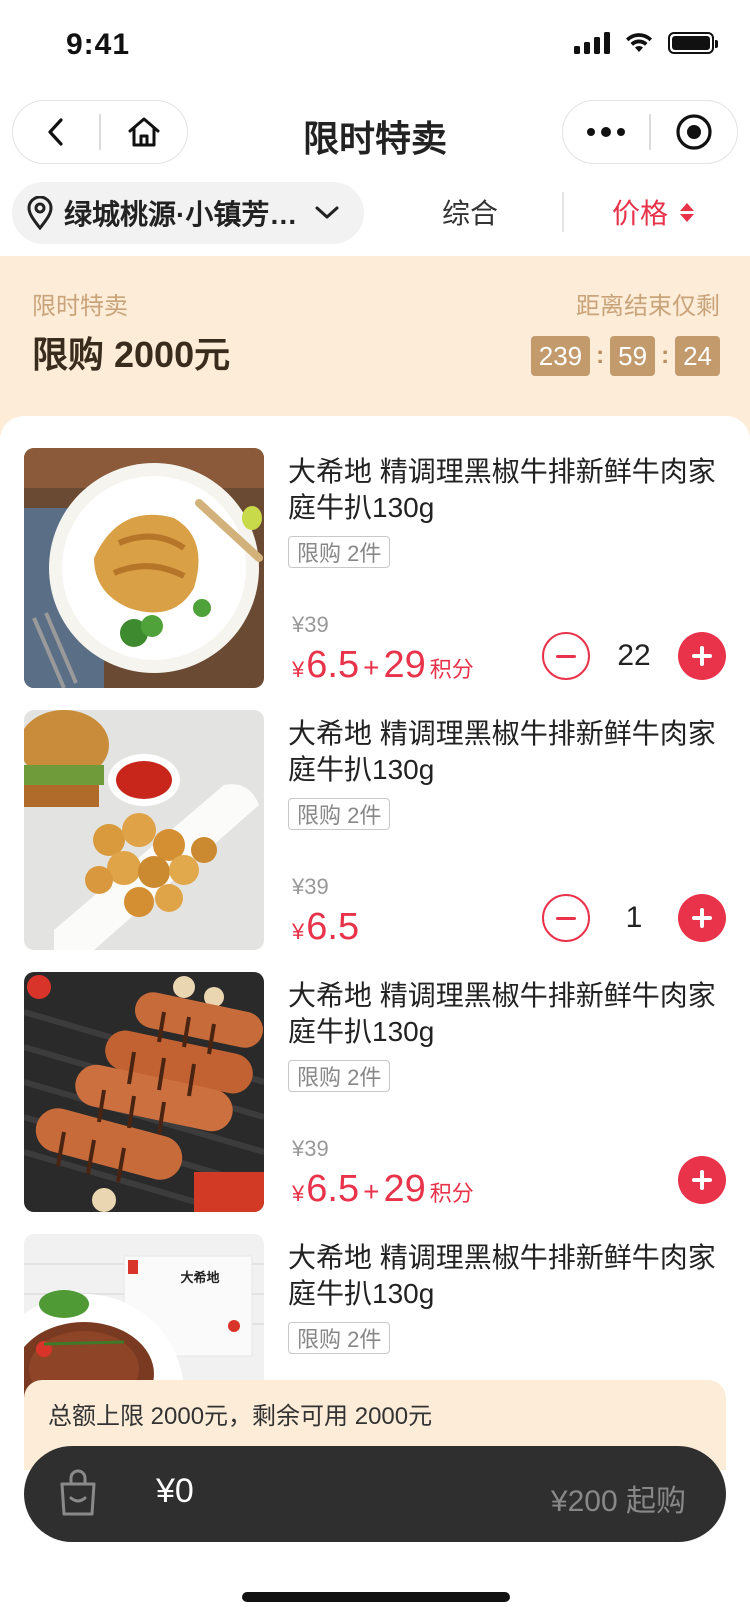  I want to click on status-time: 9:41, so click(98, 44).